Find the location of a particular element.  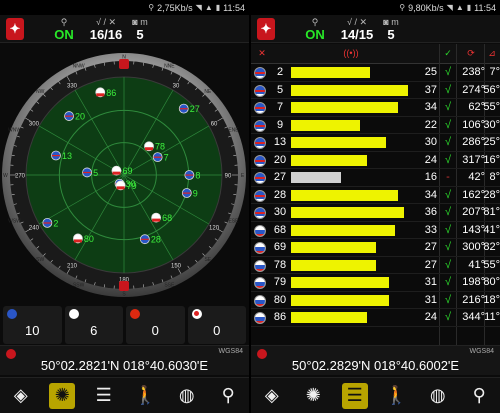

satellite-marker: 69 is located at coordinates (122, 170).